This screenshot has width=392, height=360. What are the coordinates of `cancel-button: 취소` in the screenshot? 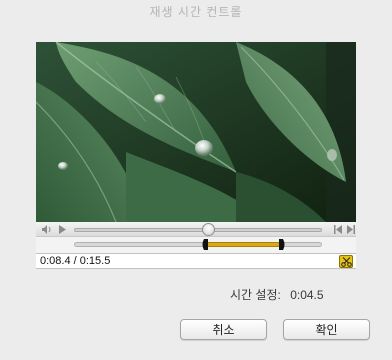 It's located at (223, 329).